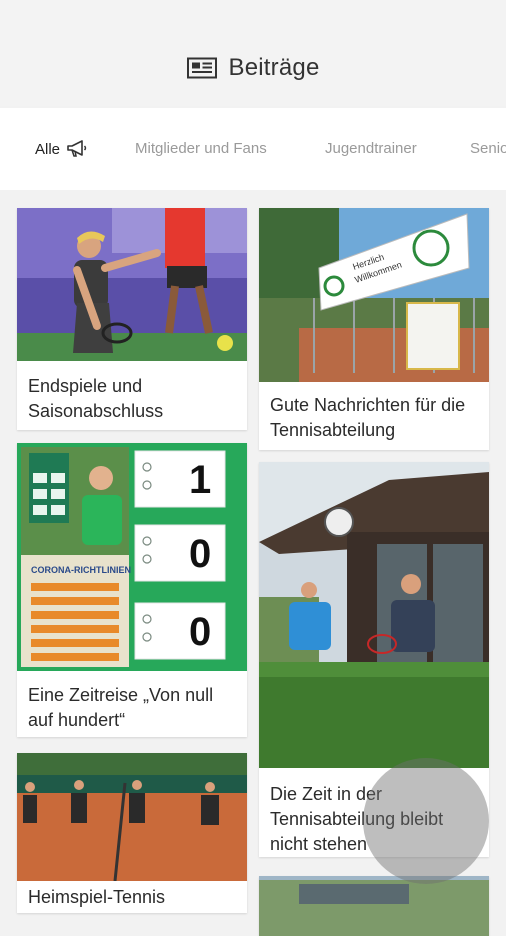 The image size is (506, 936). Describe the element at coordinates (96, 398) in the screenshot. I see `post-title: Endspiele und Saisonabschluss` at that location.